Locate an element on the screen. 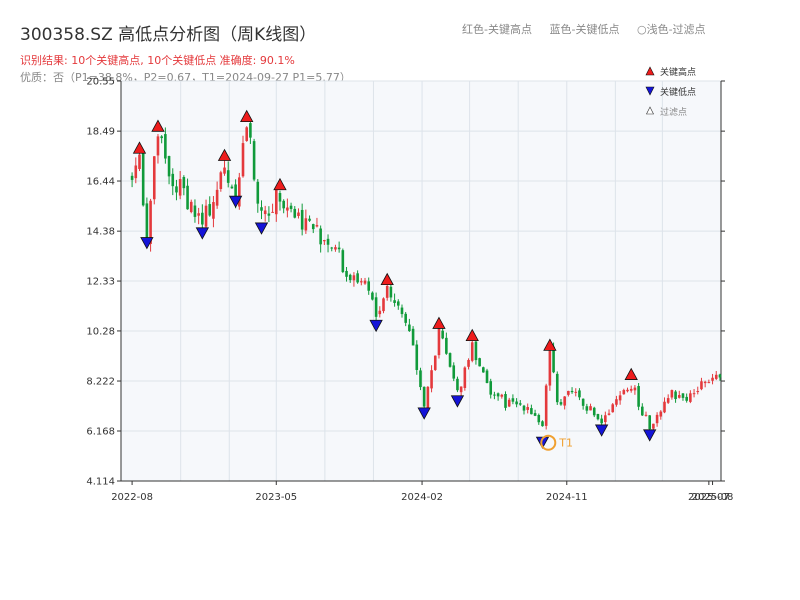 This screenshot has width=800, height=600. x-tick-label: 2024-02 is located at coordinates (422, 497).